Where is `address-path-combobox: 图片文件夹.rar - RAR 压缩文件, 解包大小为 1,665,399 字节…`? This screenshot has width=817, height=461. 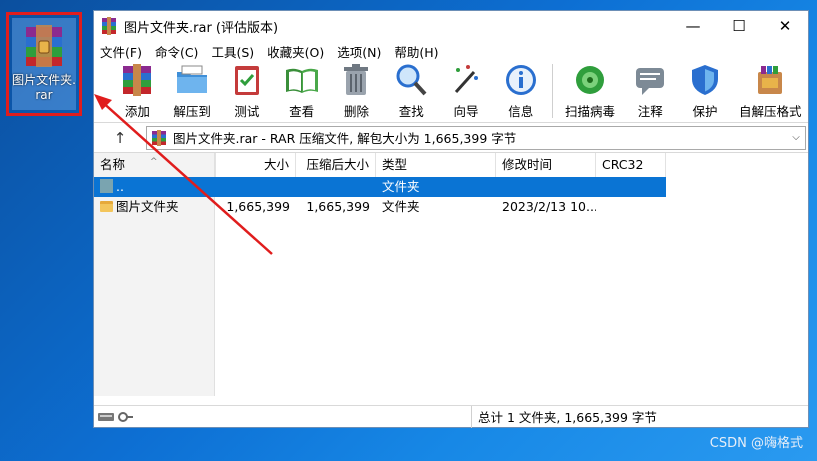 address-path-combobox: 图片文件夹.rar - RAR 压缩文件, 解包大小为 1,665,399 字节… is located at coordinates (476, 137).